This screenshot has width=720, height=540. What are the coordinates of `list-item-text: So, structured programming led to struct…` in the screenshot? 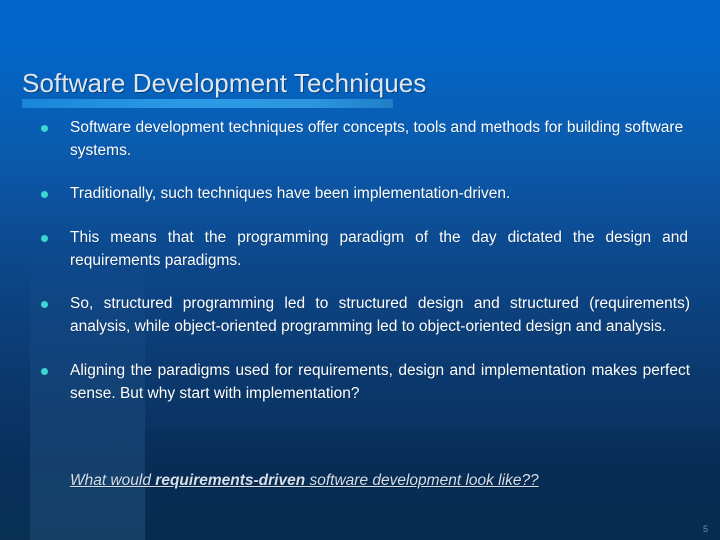 It's located at (380, 315).